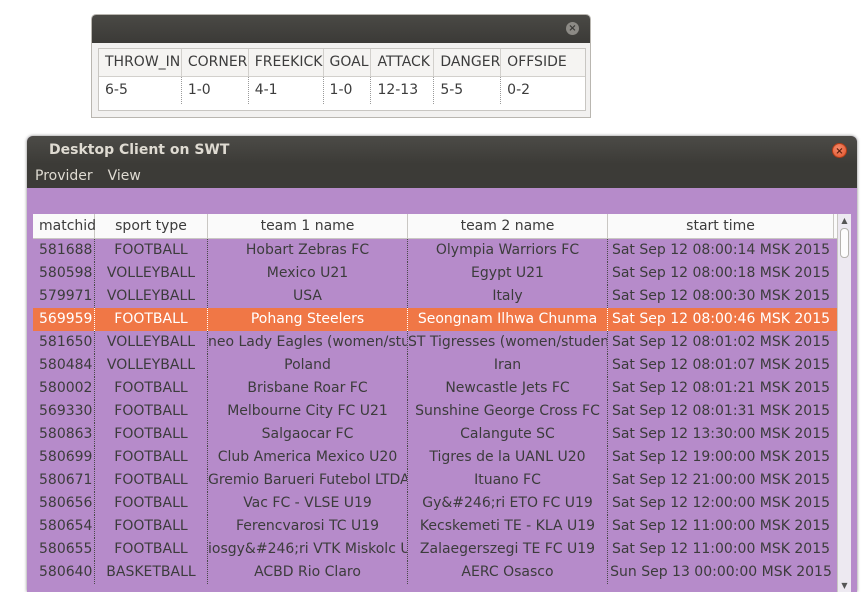 This screenshot has width=861, height=592. Describe the element at coordinates (572, 28) in the screenshot. I see `stats-close-icon: ×` at that location.